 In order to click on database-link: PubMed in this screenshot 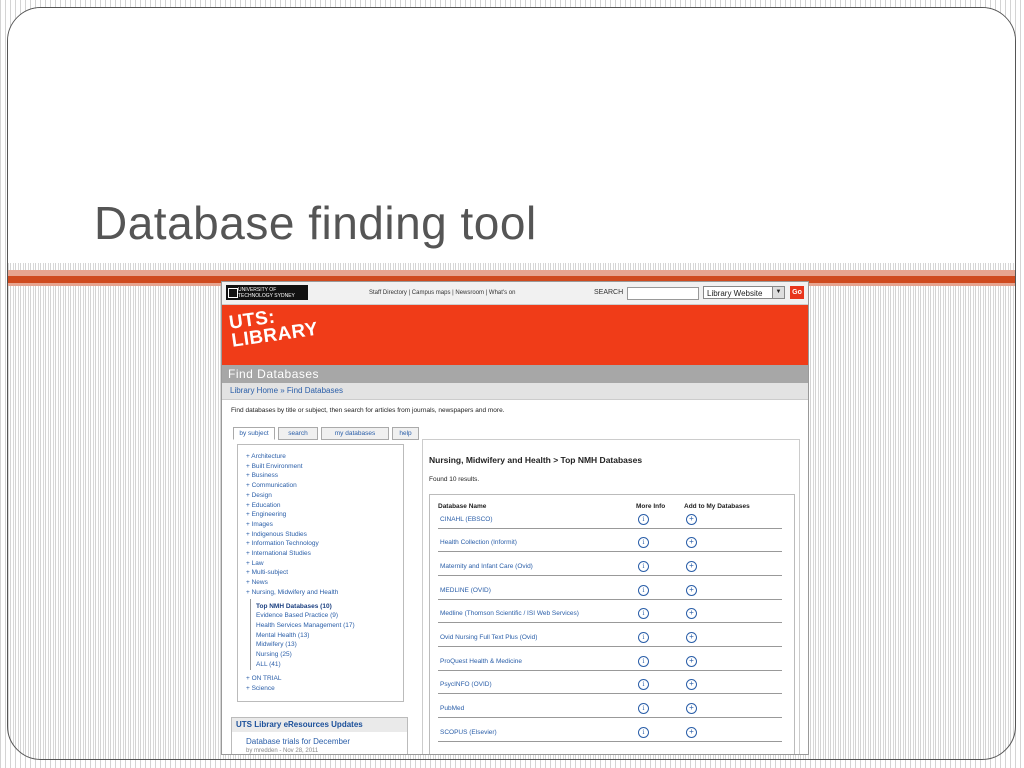, I will do `click(452, 708)`.